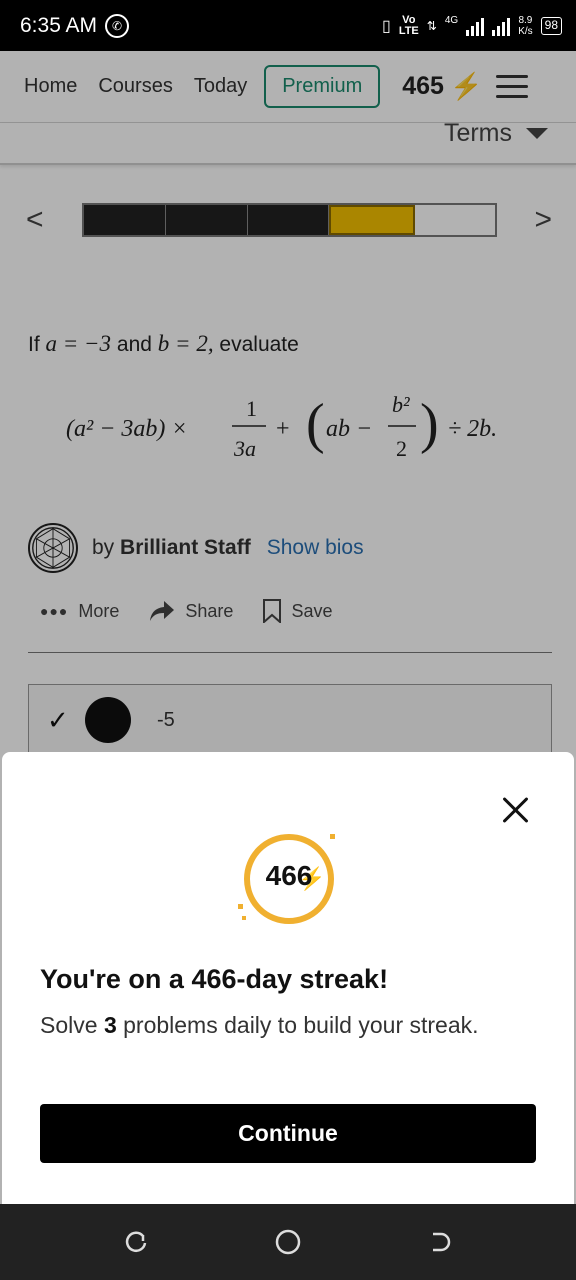 The width and height of the screenshot is (576, 1280). I want to click on body-post: problems daily to build your streak., so click(301, 1025).